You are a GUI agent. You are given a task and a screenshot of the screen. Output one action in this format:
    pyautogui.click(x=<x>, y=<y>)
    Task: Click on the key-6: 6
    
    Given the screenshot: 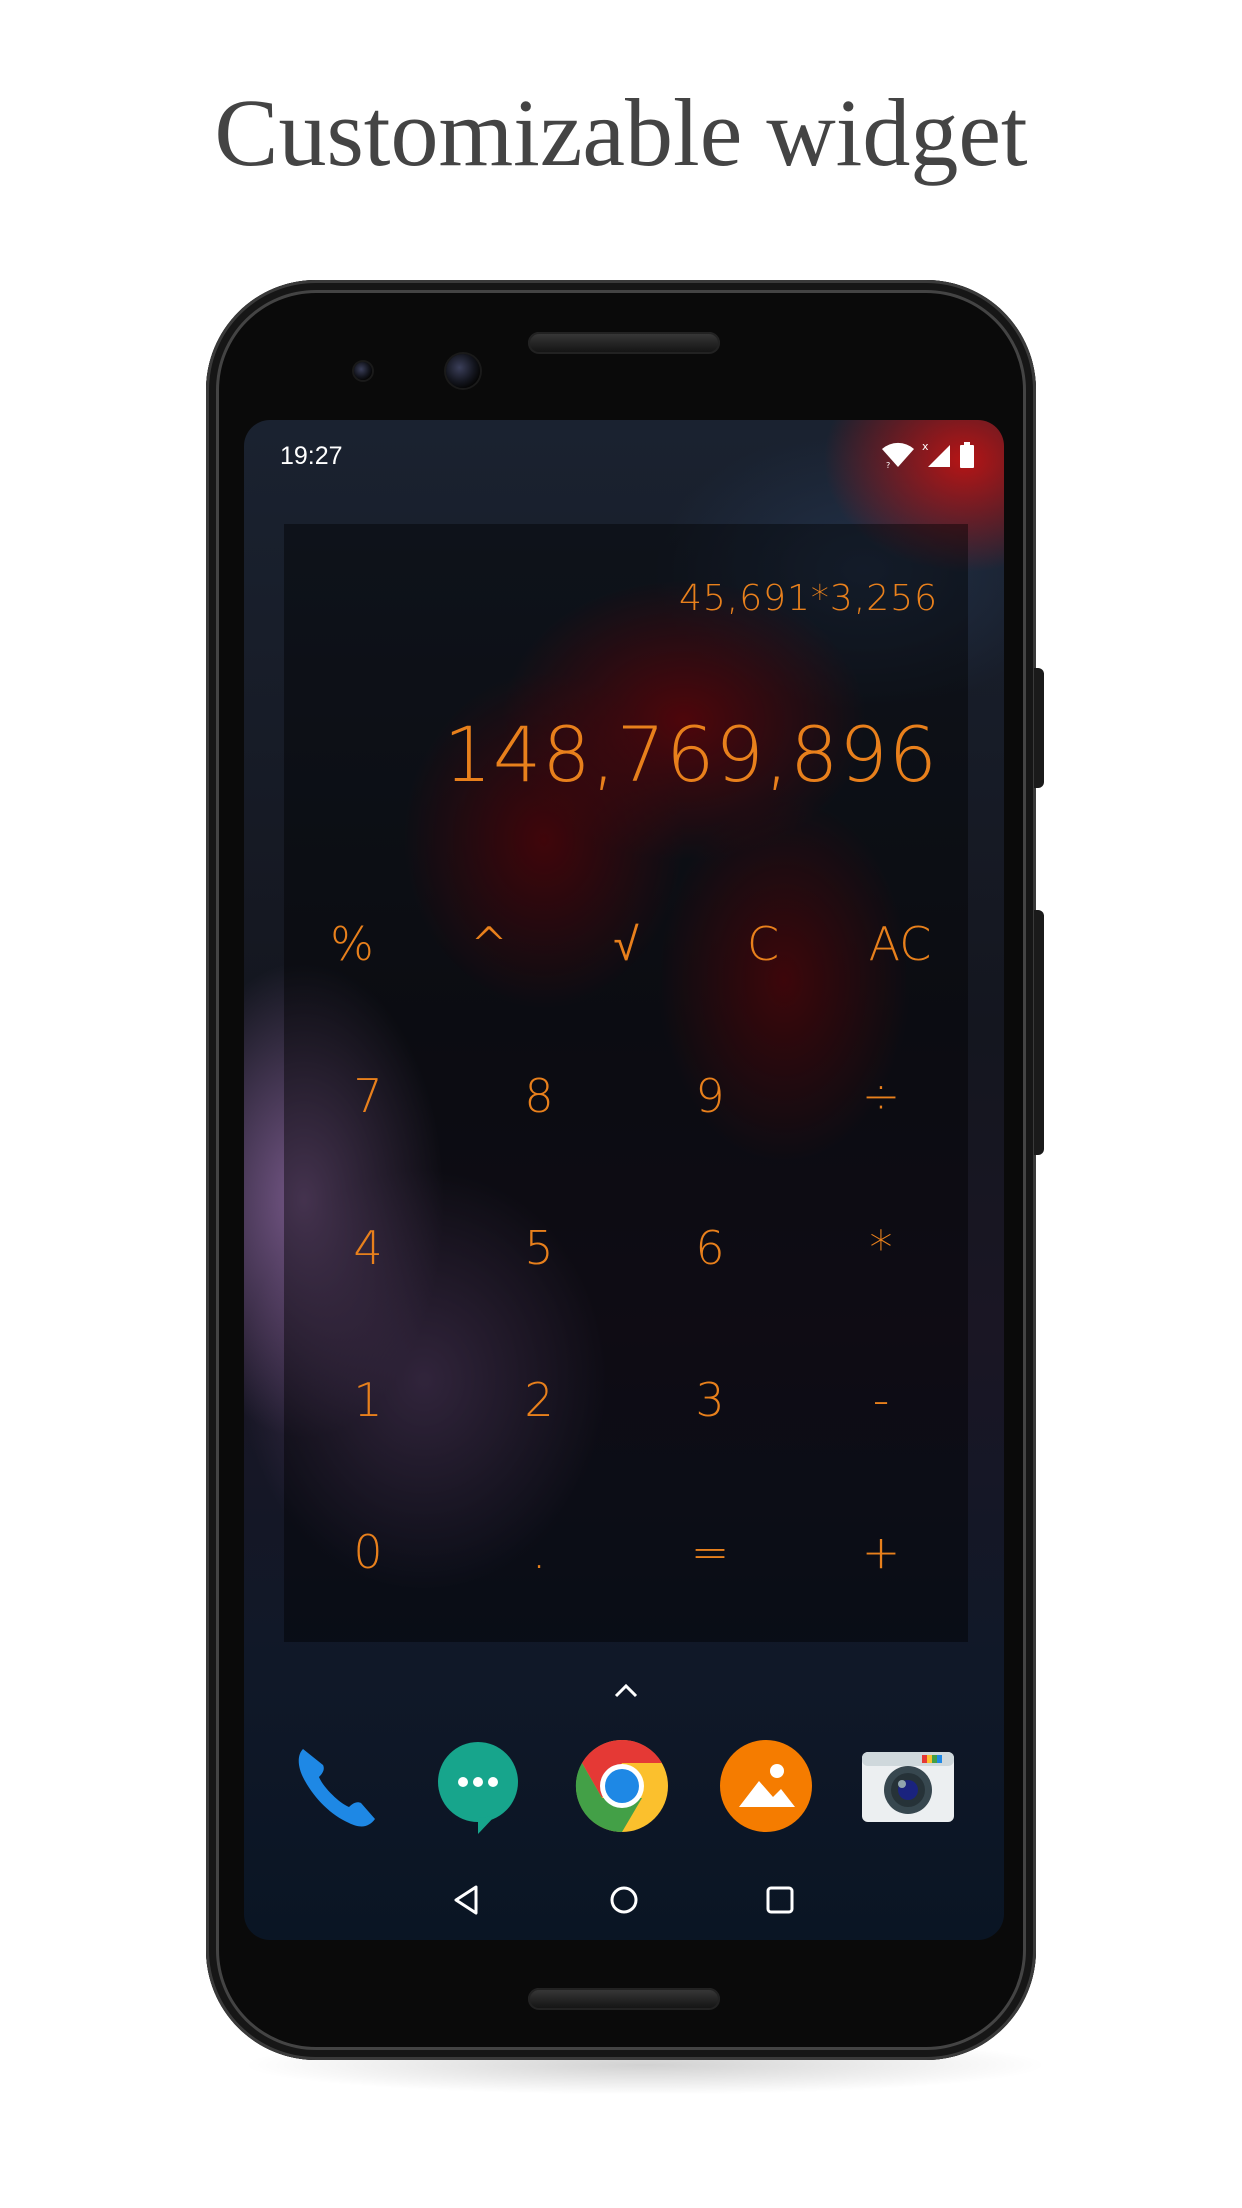 What is the action you would take?
    pyautogui.click(x=710, y=1248)
    